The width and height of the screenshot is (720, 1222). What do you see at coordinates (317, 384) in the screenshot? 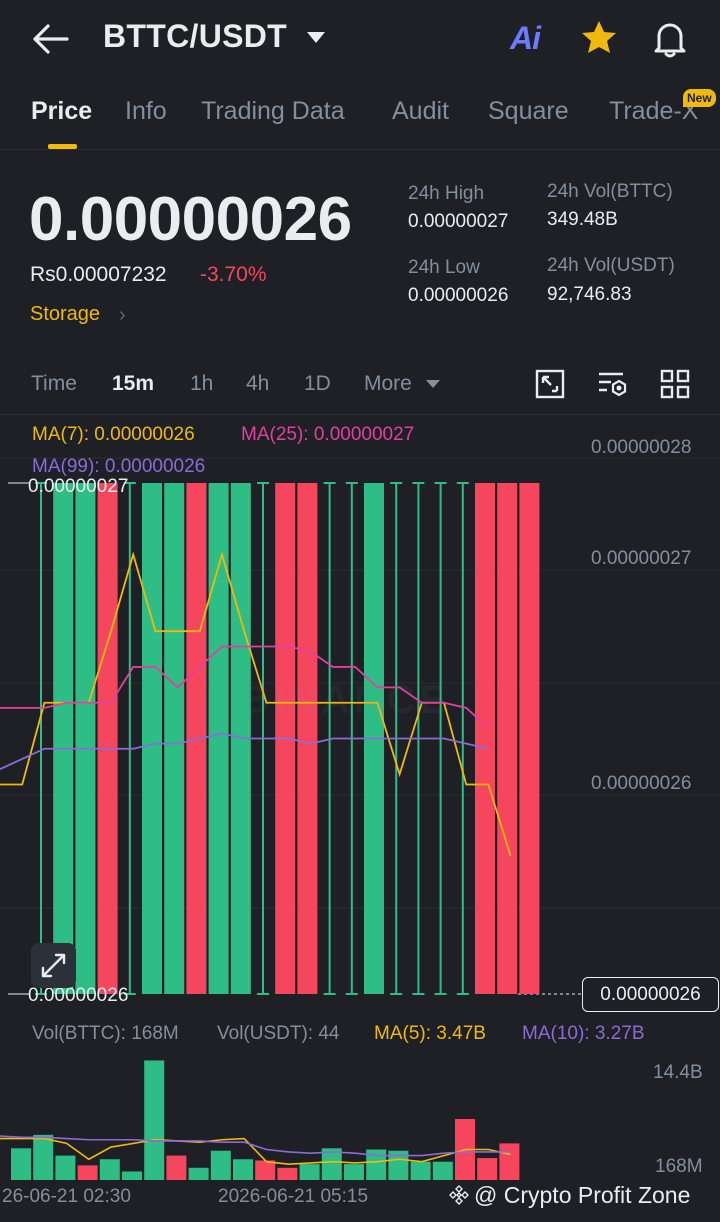
I see `timeframe-1d: 1D` at bounding box center [317, 384].